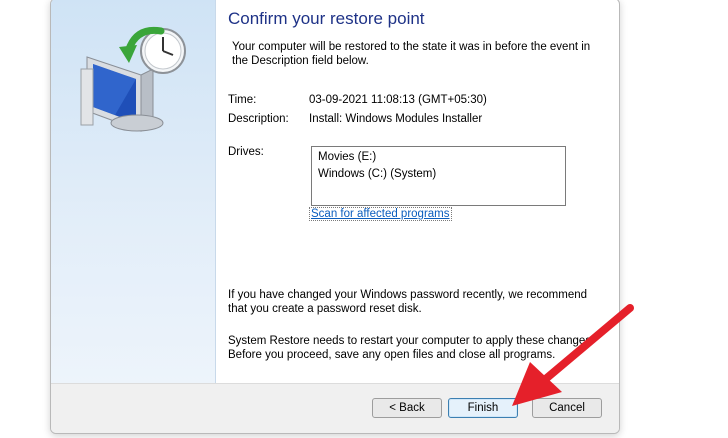 This screenshot has height=438, width=728. I want to click on time-value: 03-09-2021 11:08:13 (GMT+05:30), so click(398, 100).